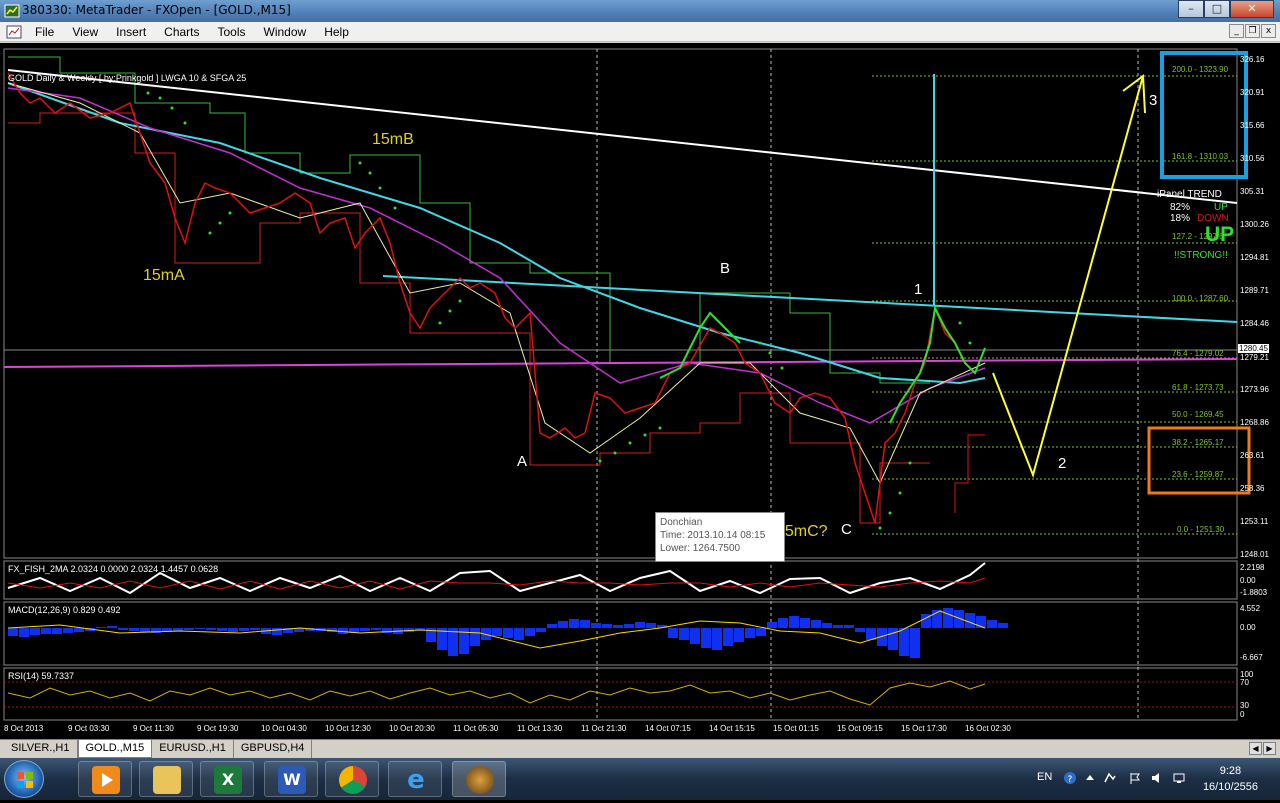 The image size is (1280, 803). Describe the element at coordinates (1198, 442) in the screenshot. I see `fib-label: 38.2 - 1265.17` at that location.